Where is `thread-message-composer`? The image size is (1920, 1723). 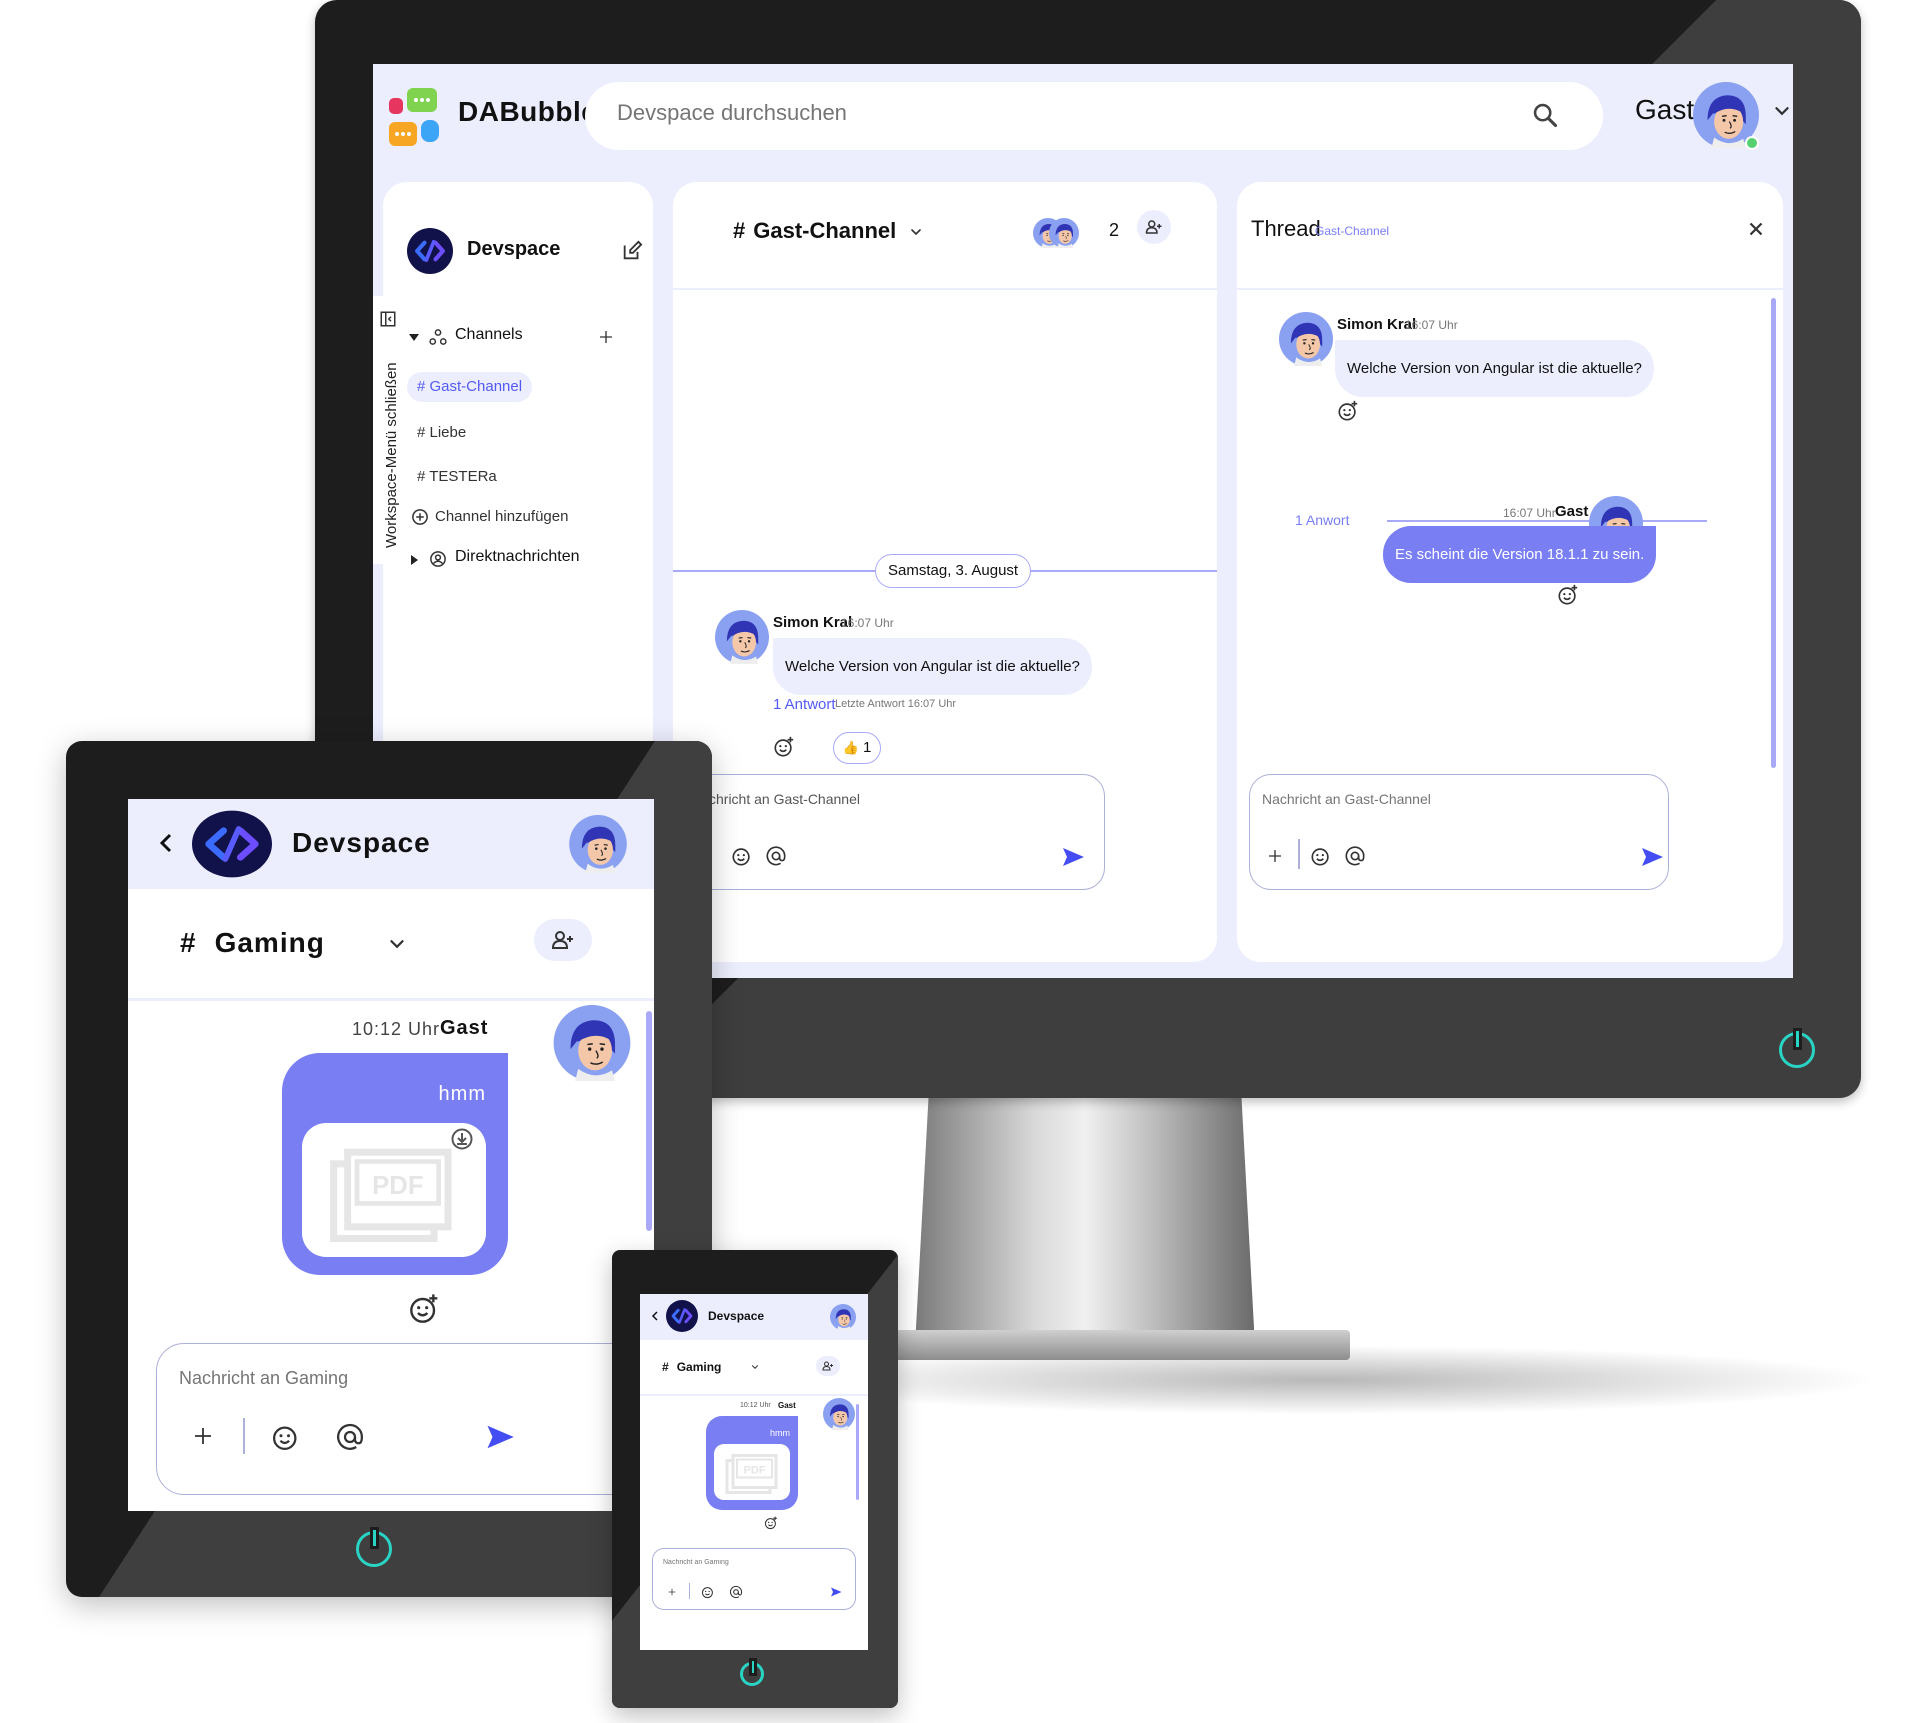
thread-message-composer is located at coordinates (1459, 832).